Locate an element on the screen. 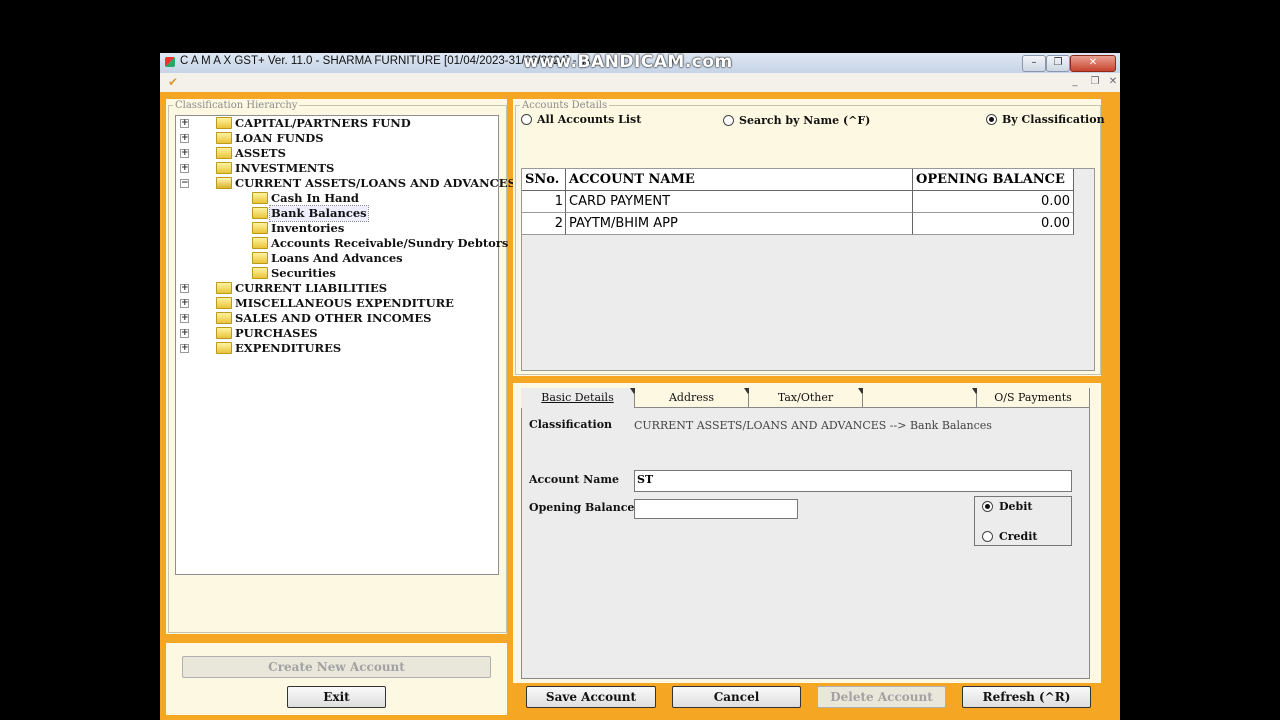 The height and width of the screenshot is (720, 1280). recording-watermark: www.BANDICAM.com is located at coordinates (628, 62).